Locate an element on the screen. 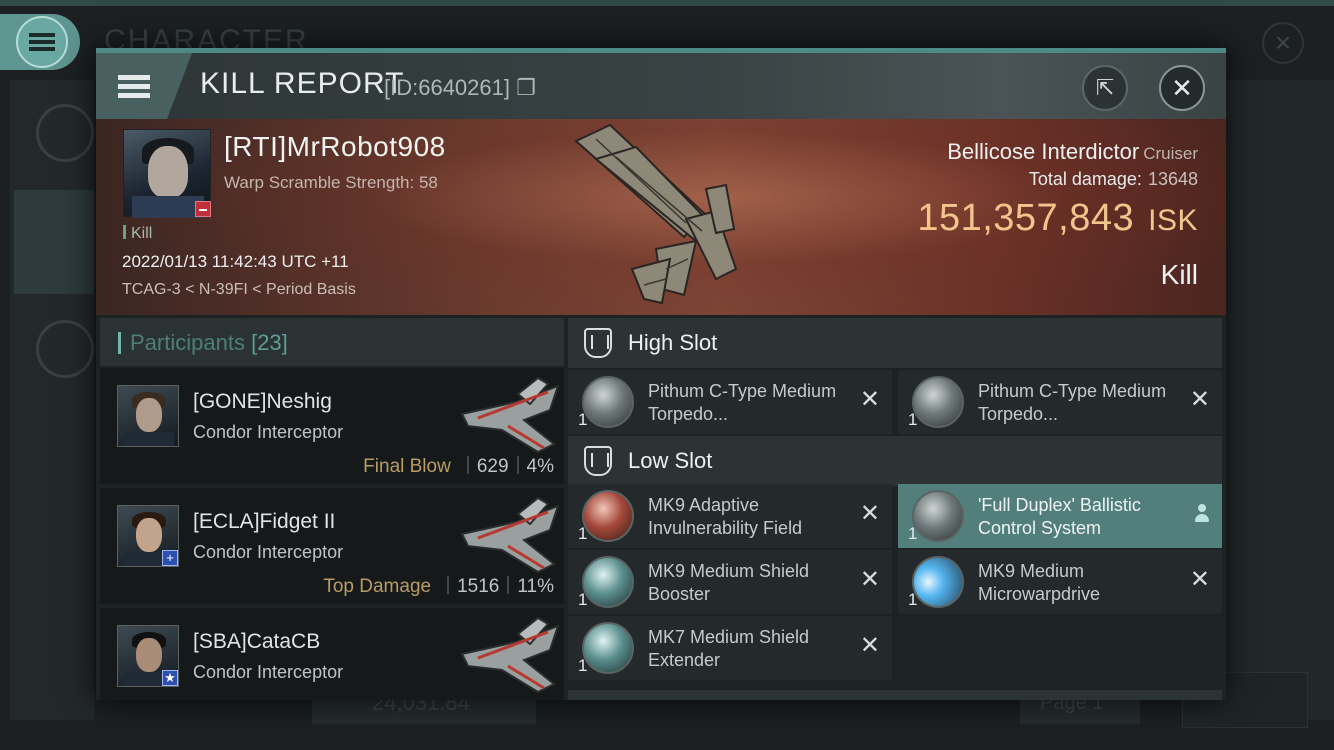 The width and height of the screenshot is (1334, 750). kill-tag: Kill is located at coordinates (137, 234).